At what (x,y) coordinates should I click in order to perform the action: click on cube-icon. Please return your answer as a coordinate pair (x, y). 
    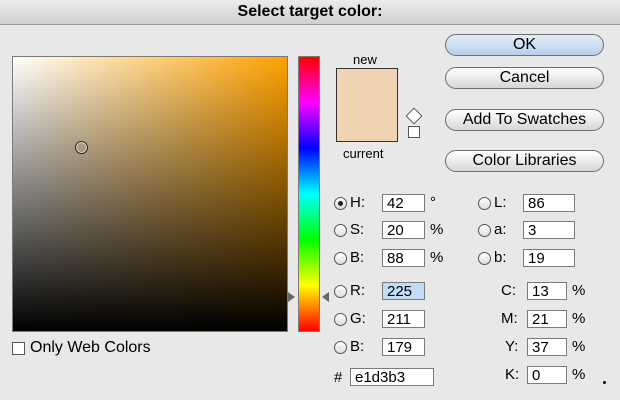
    Looking at the image, I should click on (414, 116).